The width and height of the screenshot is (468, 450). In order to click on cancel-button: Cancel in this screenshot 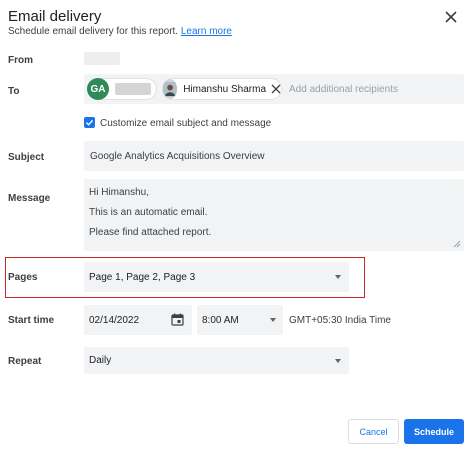, I will do `click(373, 431)`.